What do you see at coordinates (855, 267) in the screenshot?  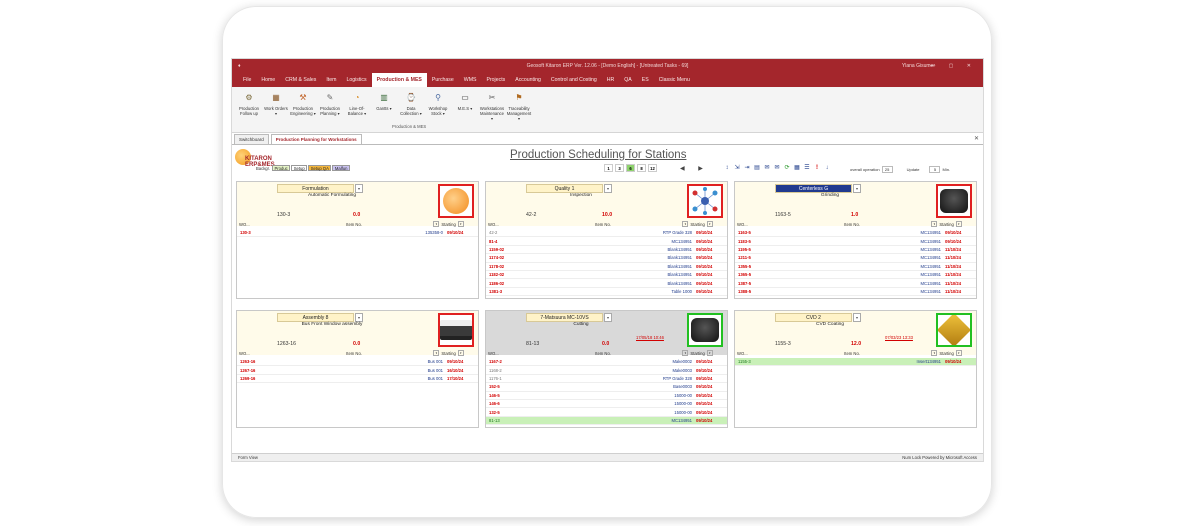 I see `table-row: 1355-5 MC134951 11/10/24` at bounding box center [855, 267].